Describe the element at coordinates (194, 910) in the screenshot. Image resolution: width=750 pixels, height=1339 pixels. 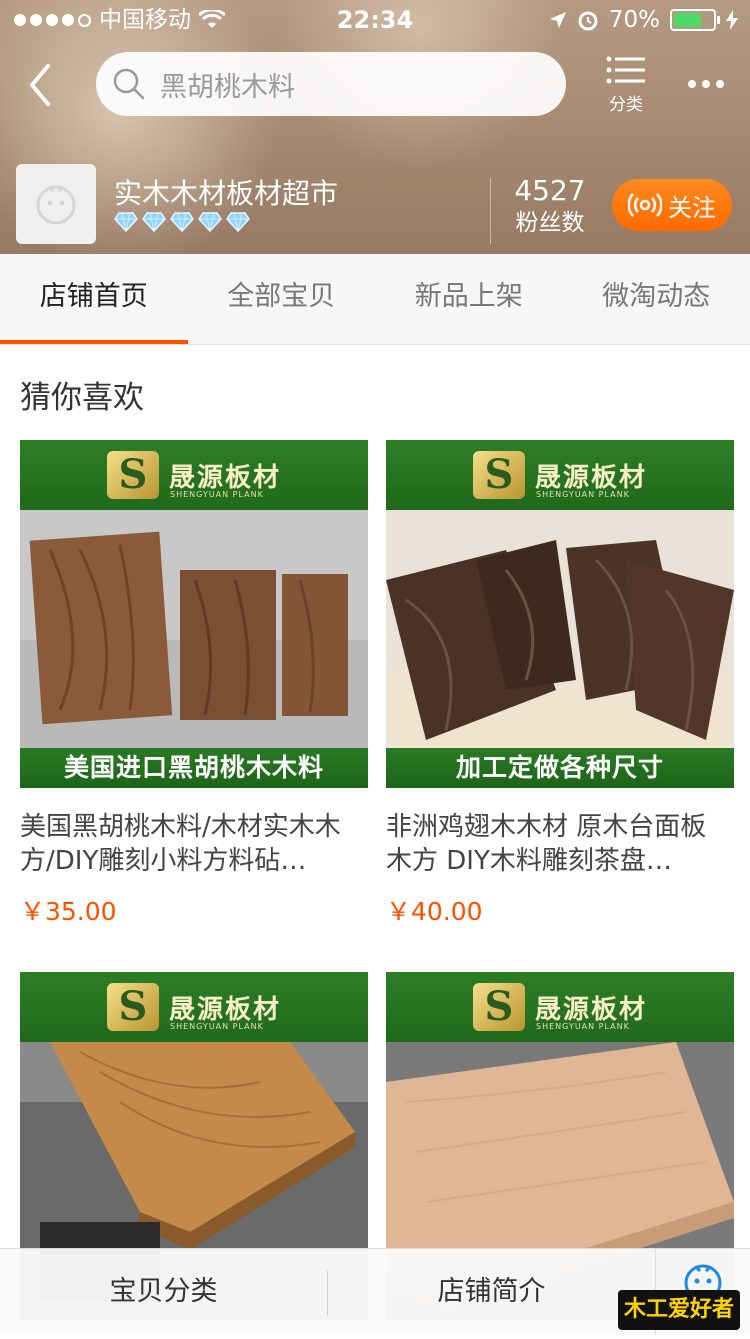
I see `product-price: ￥35.00` at that location.